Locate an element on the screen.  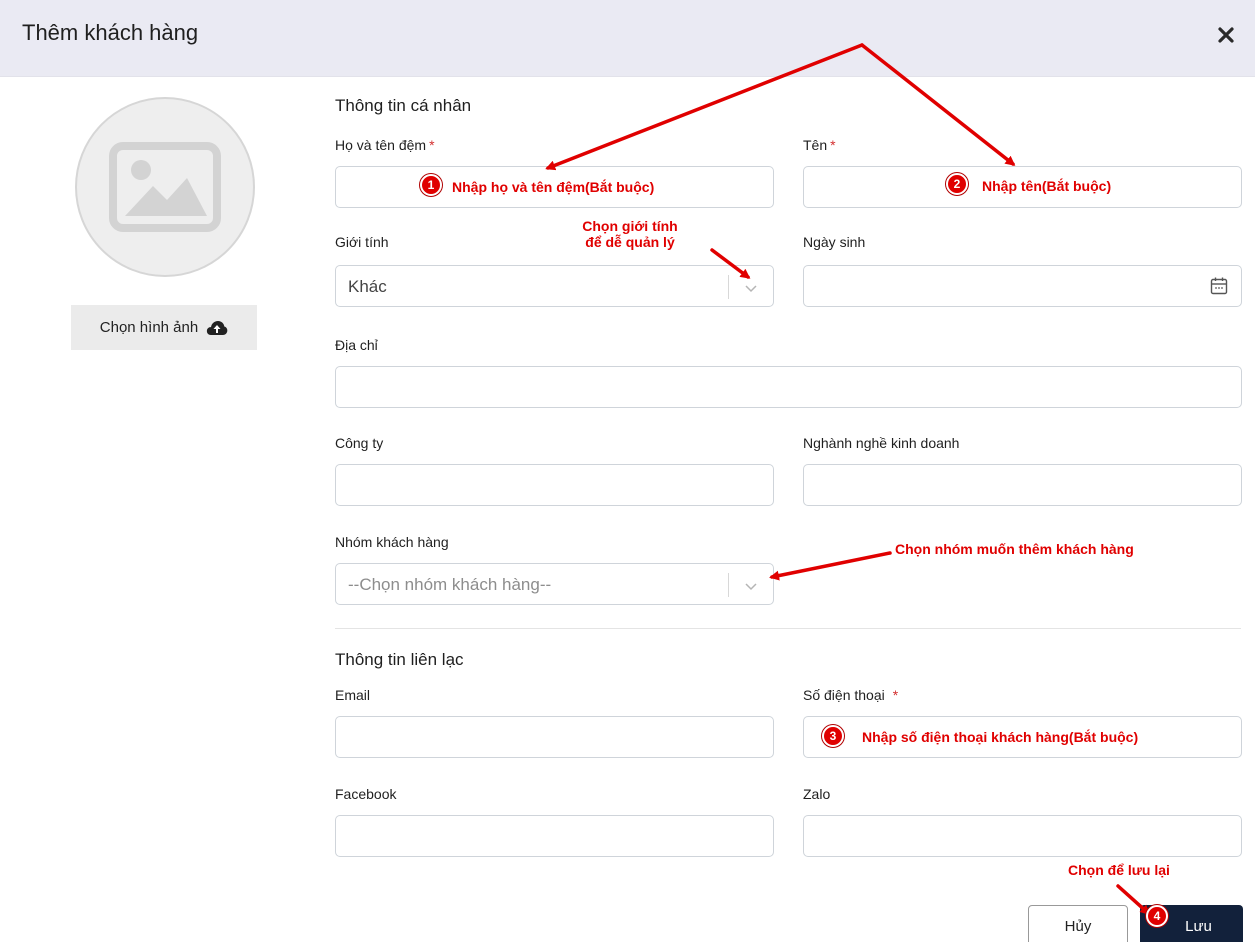
annotation-save-hint: Chọn để lưu lại is located at coordinates (1119, 870).